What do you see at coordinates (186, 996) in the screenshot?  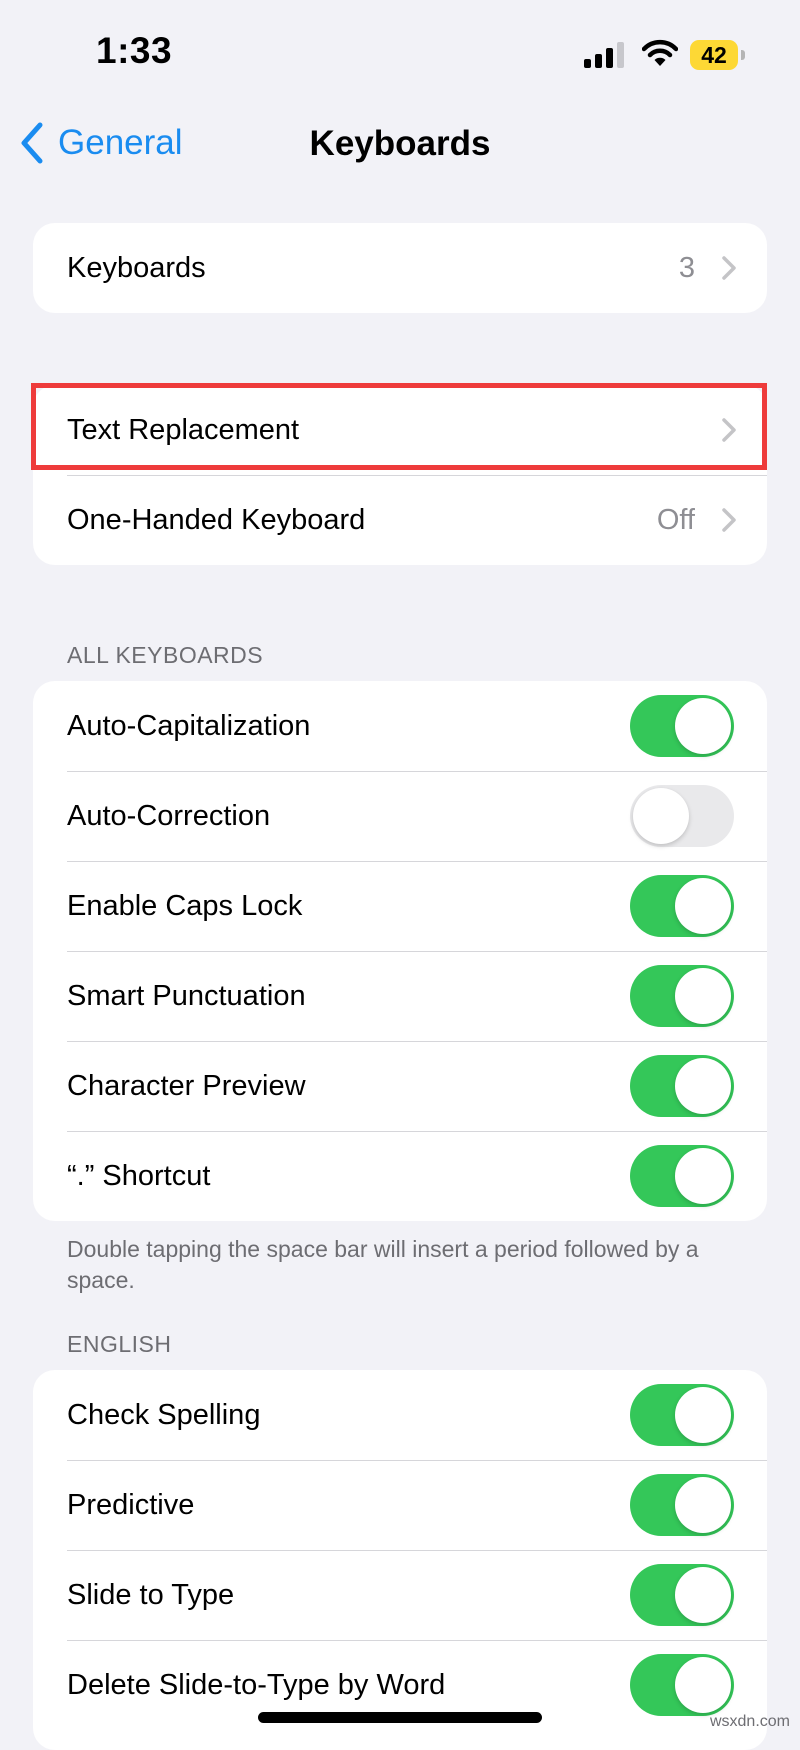 I see `setting-label: Smart Punctuation` at bounding box center [186, 996].